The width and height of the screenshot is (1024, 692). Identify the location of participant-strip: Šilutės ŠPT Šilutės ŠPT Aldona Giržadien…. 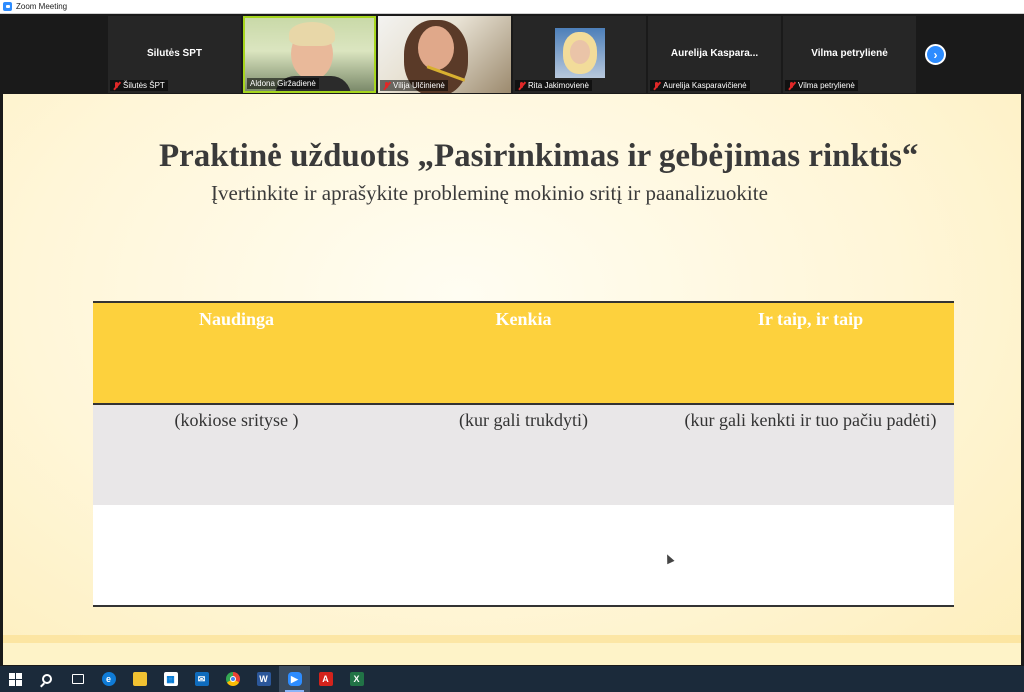
(512, 54).